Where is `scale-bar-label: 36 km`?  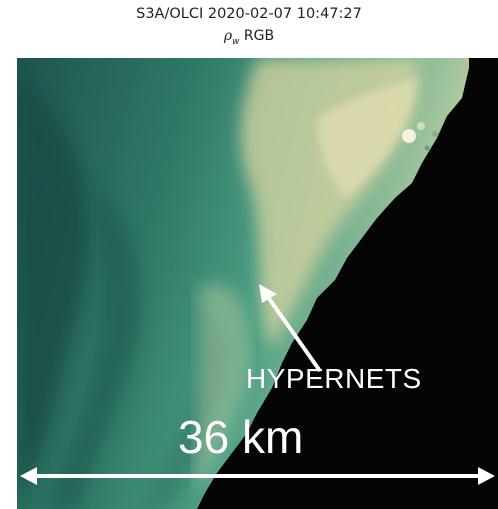
scale-bar-label: 36 km is located at coordinates (241, 437).